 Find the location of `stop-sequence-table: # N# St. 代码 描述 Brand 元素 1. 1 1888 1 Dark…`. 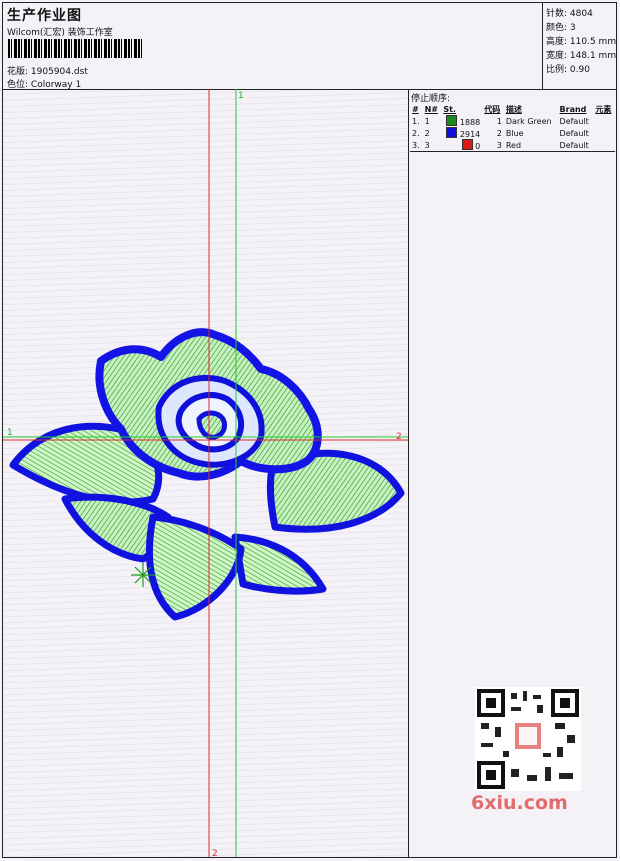

stop-sequence-table: # N# St. 代码 描述 Brand 元素 1. 1 1888 1 Dark… is located at coordinates (512, 127).